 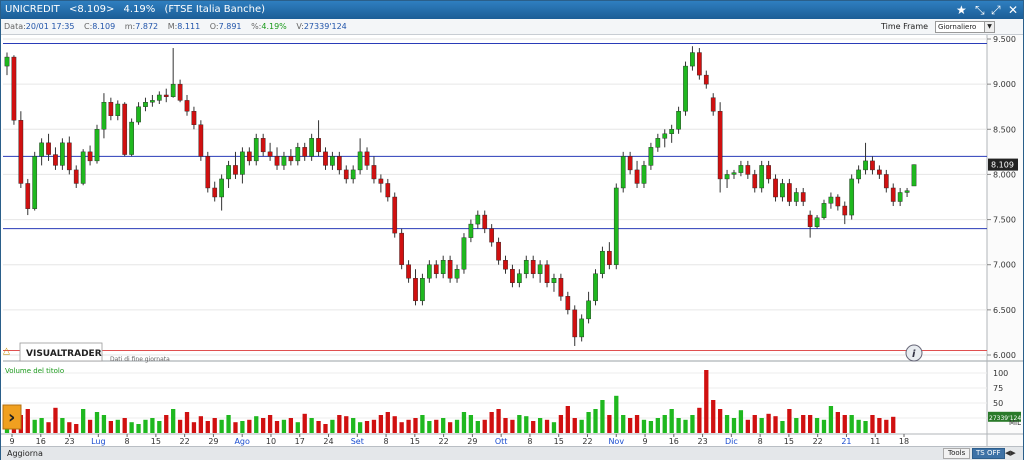 I want to click on volume-tick-label: 75, so click(x=998, y=388).